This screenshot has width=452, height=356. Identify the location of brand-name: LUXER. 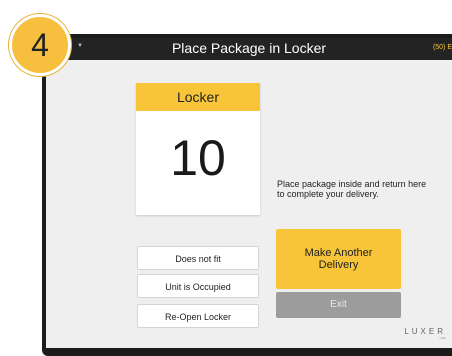
(425, 331).